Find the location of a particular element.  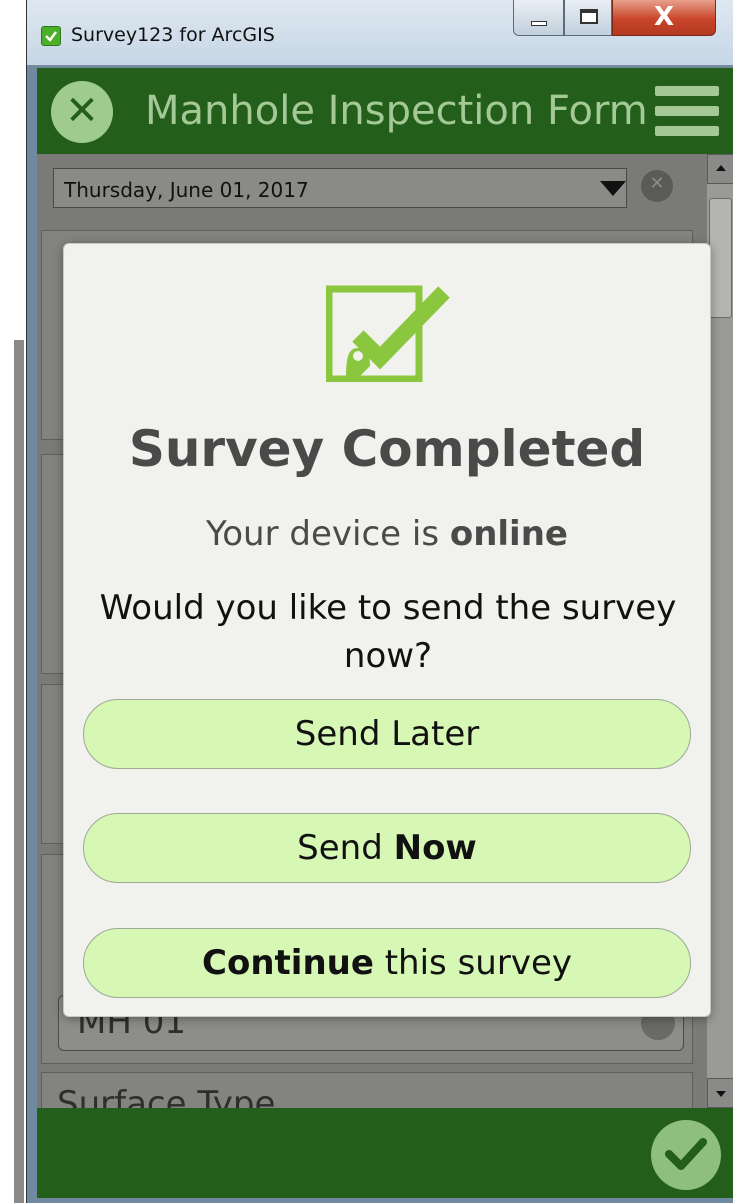

scroll-thumb is located at coordinates (720, 258).